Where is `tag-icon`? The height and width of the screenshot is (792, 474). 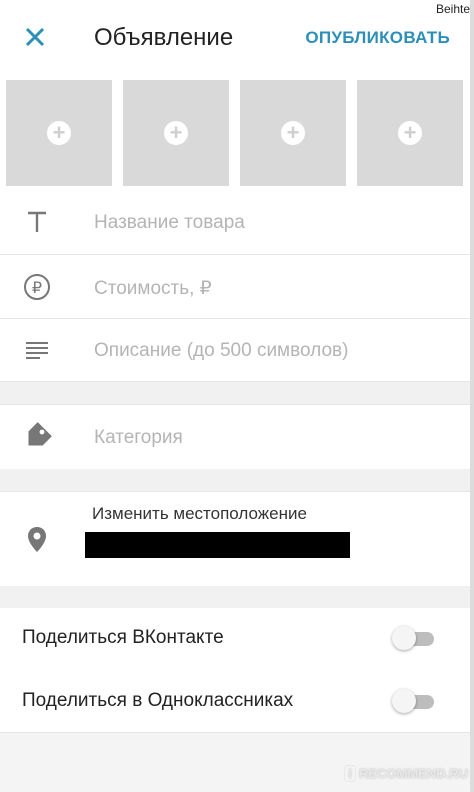
tag-icon is located at coordinates (40, 434).